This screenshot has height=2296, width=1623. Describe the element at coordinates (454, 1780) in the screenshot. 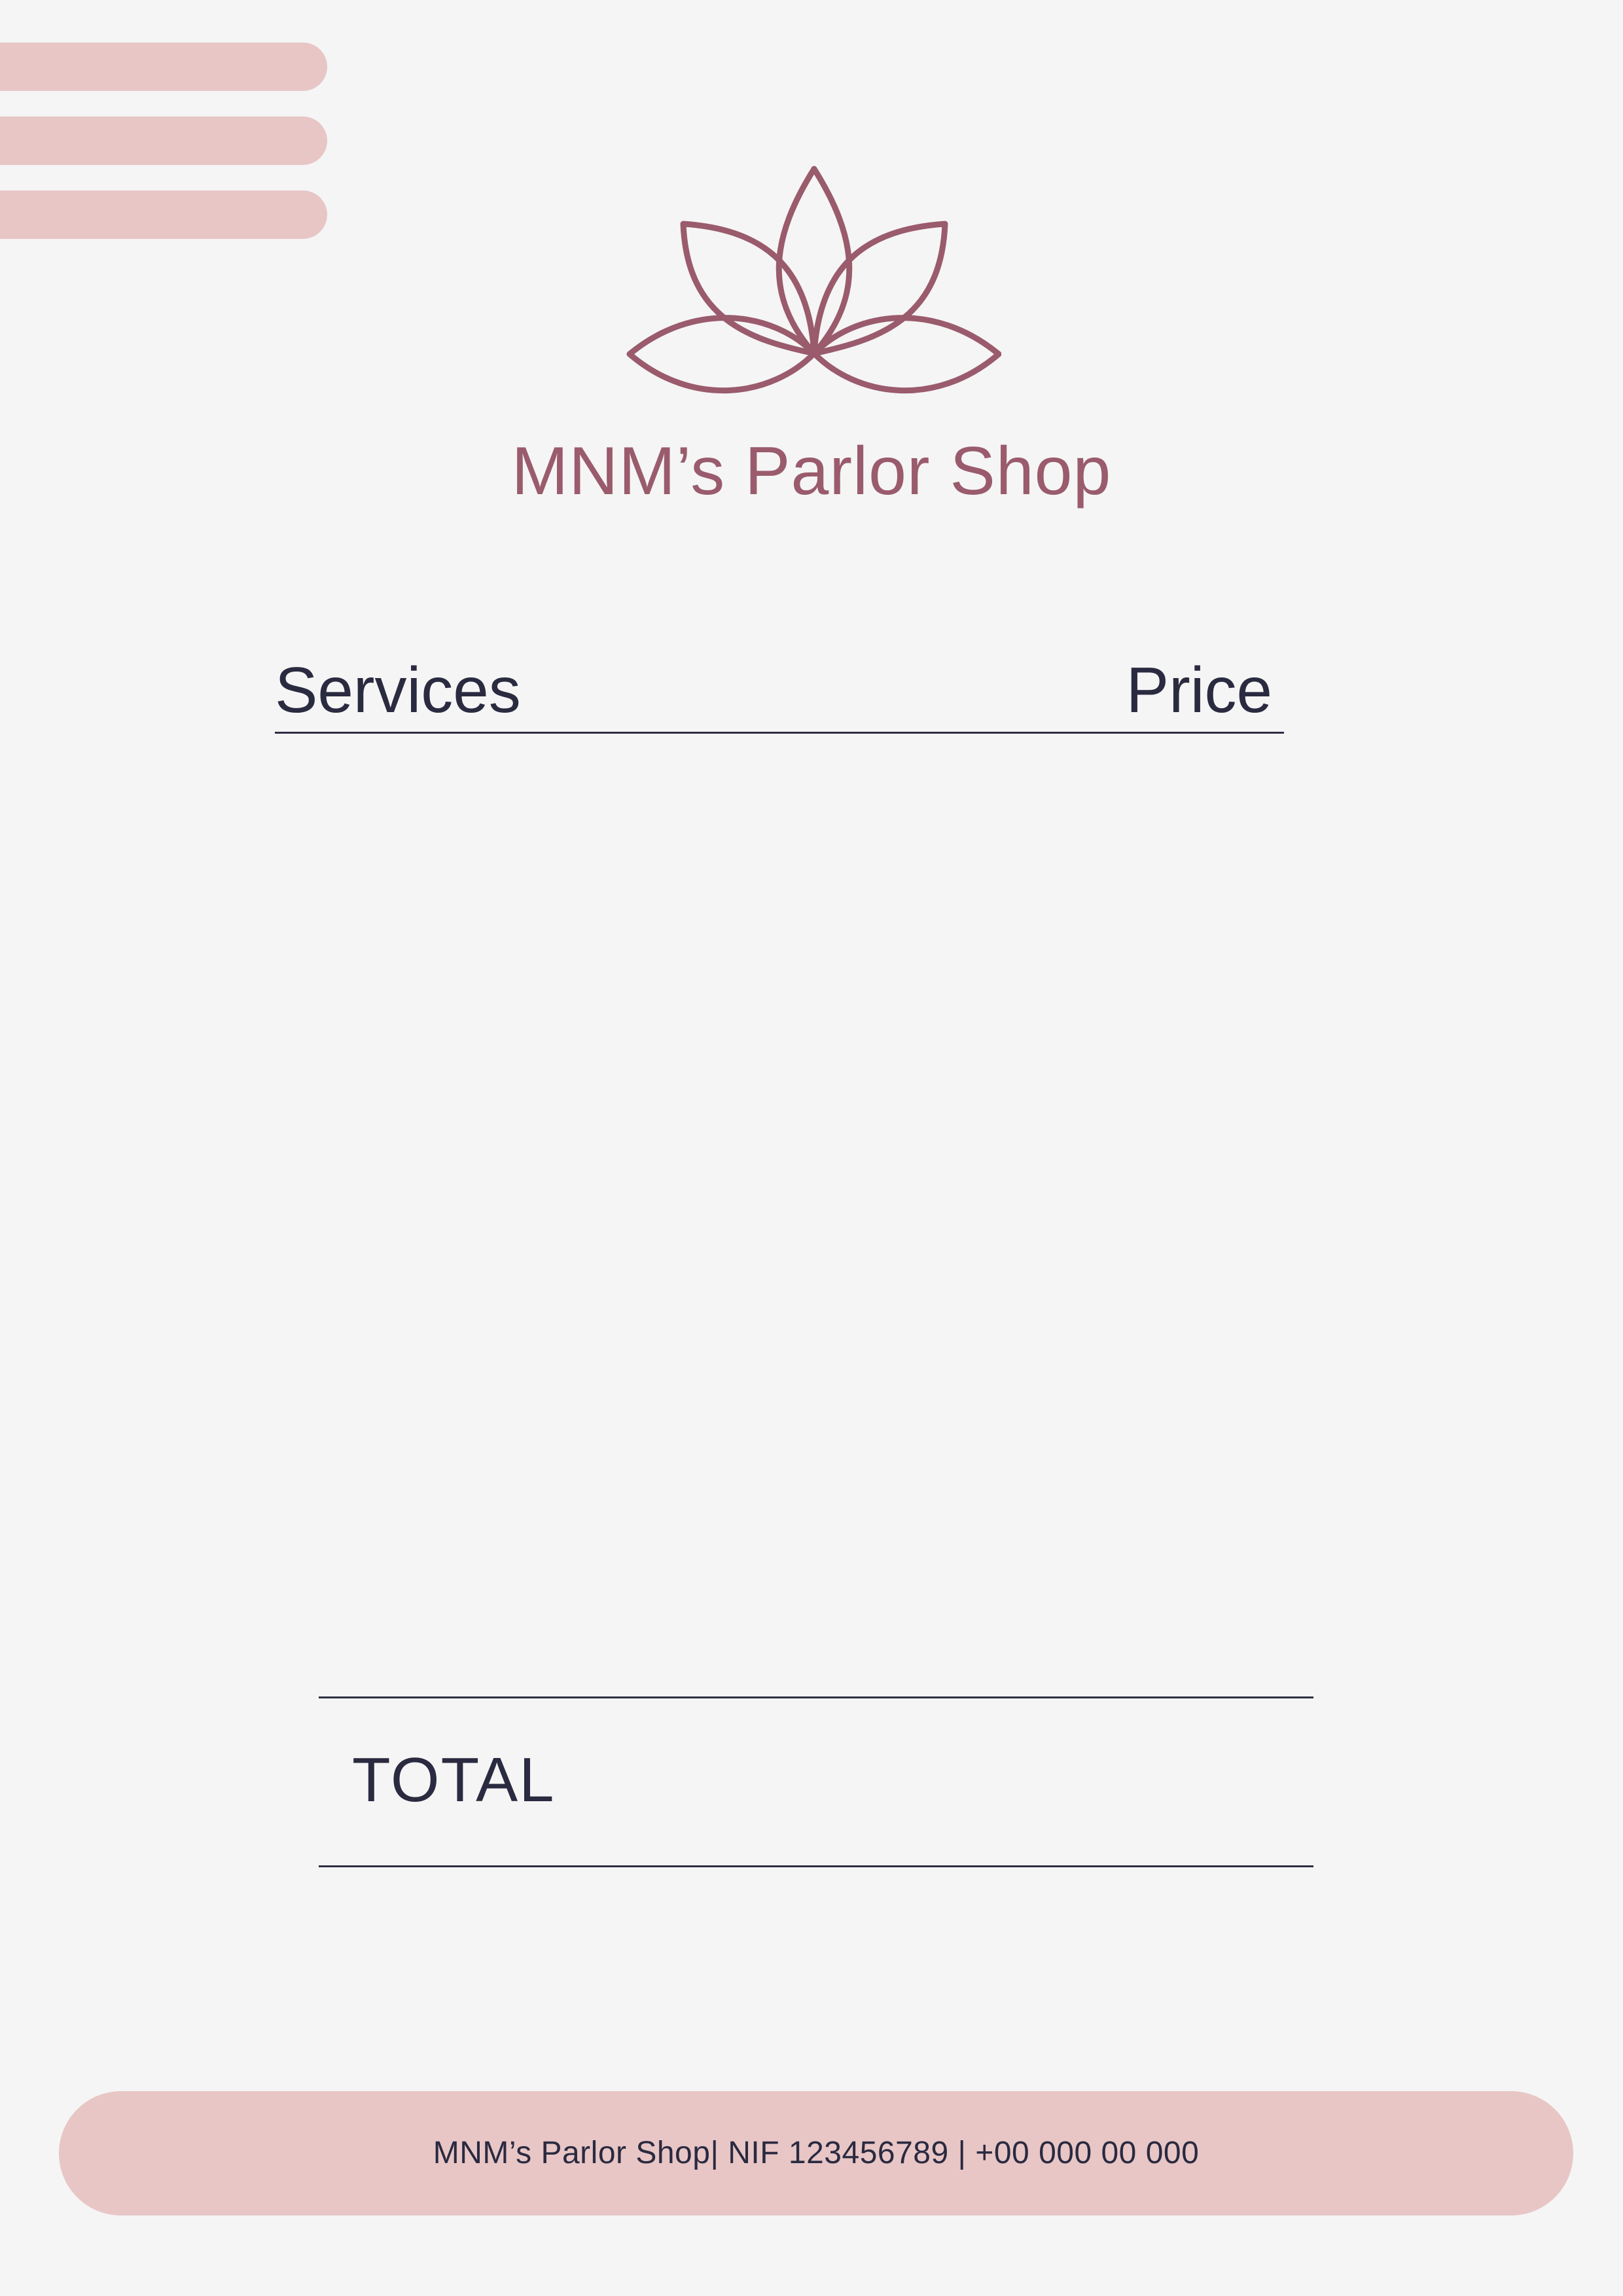

I see `total-label: TOTAL` at that location.